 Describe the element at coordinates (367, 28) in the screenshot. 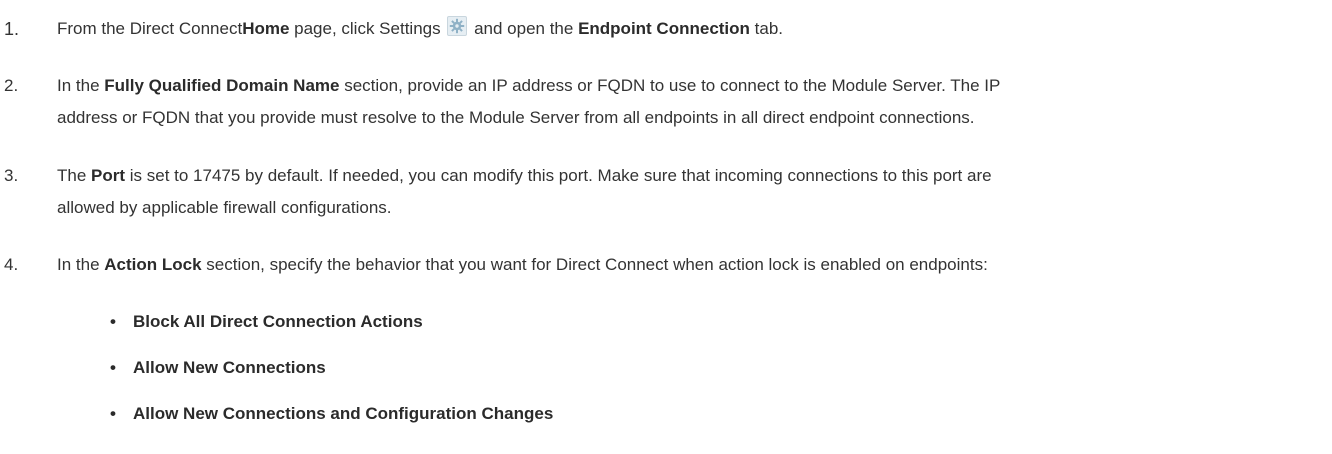

I see `step-text-part: page, click Settings` at that location.